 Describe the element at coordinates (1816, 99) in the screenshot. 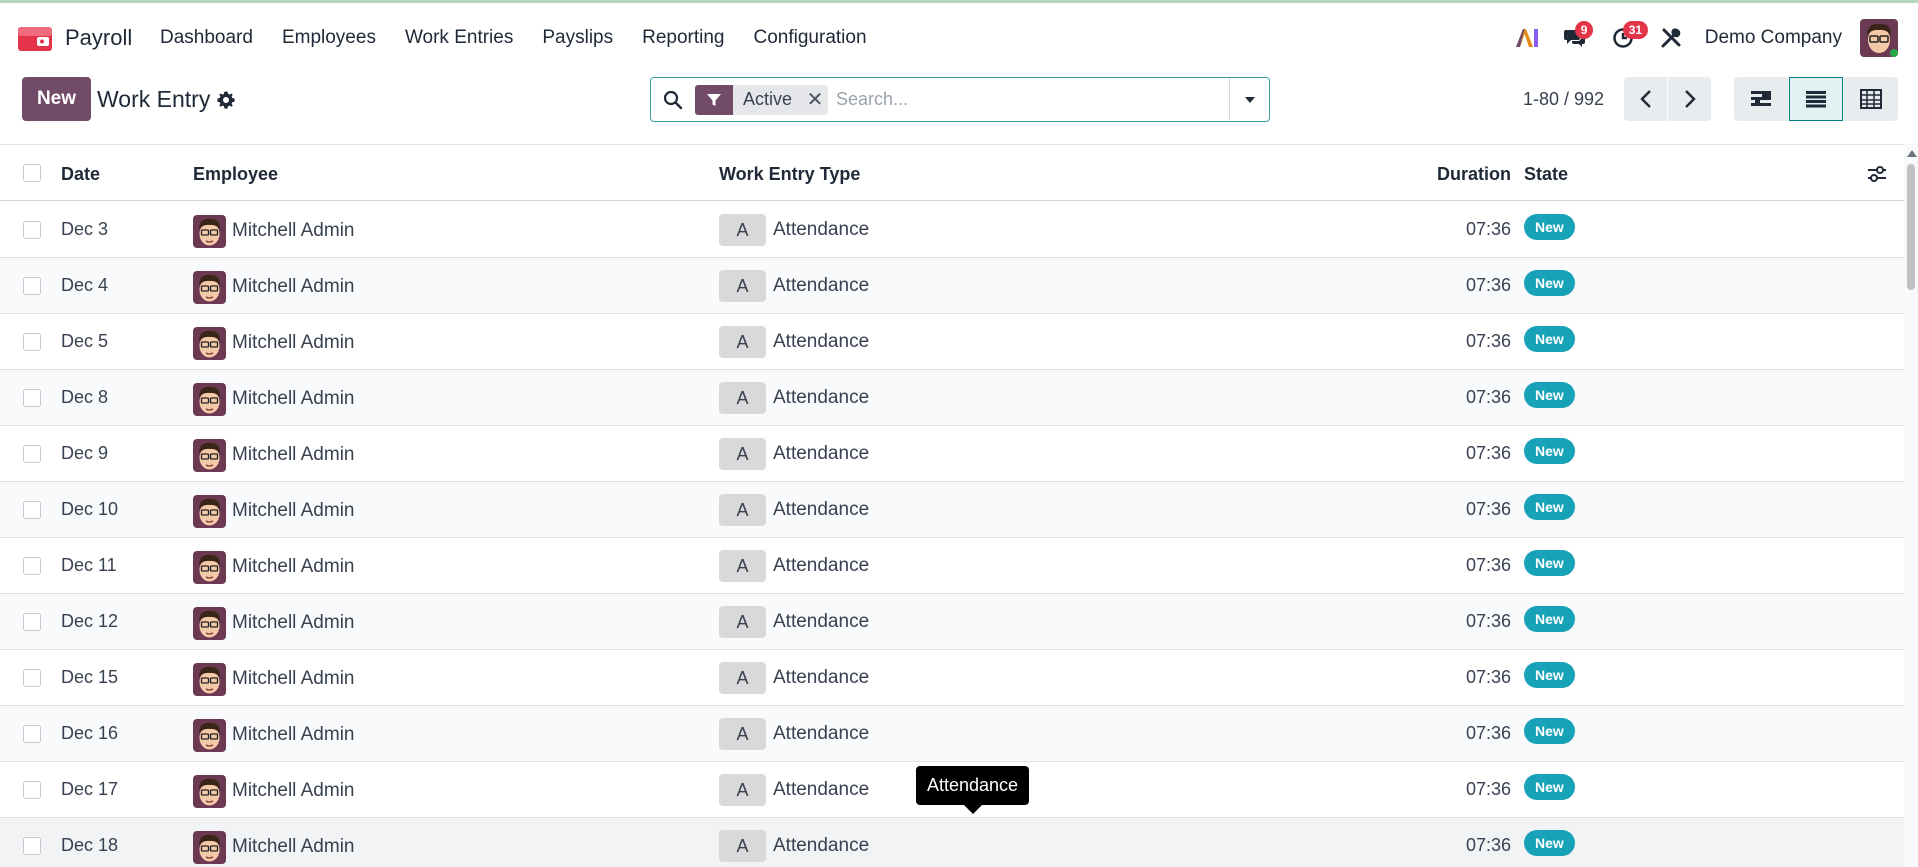

I see `view-list-button` at that location.